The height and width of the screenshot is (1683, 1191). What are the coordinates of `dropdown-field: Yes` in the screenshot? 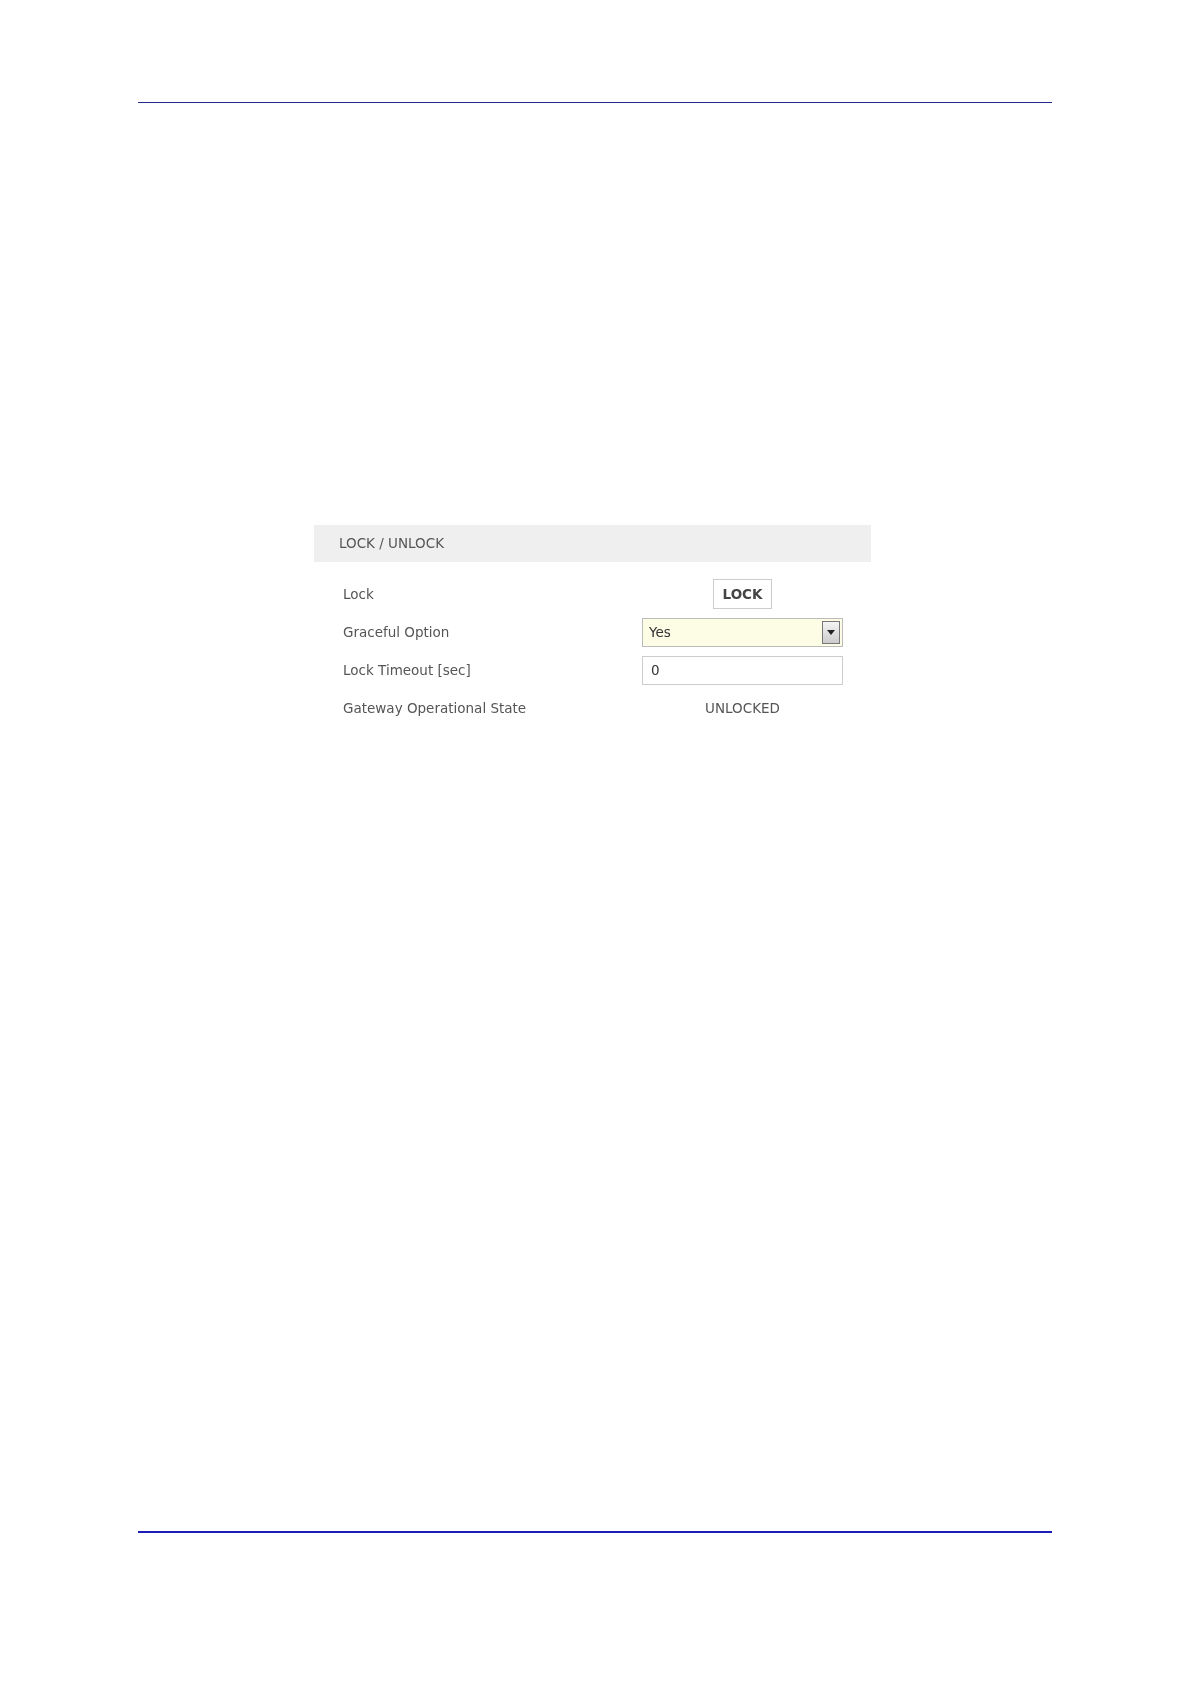 It's located at (742, 632).